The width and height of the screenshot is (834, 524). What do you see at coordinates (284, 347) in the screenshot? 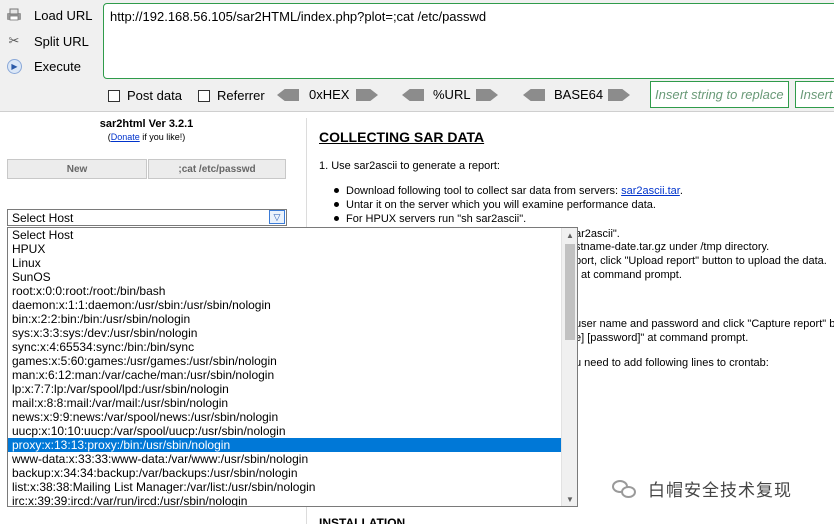
I see `host-option: sync:x:4:65534:sync:/bin:/bin/sync` at bounding box center [284, 347].